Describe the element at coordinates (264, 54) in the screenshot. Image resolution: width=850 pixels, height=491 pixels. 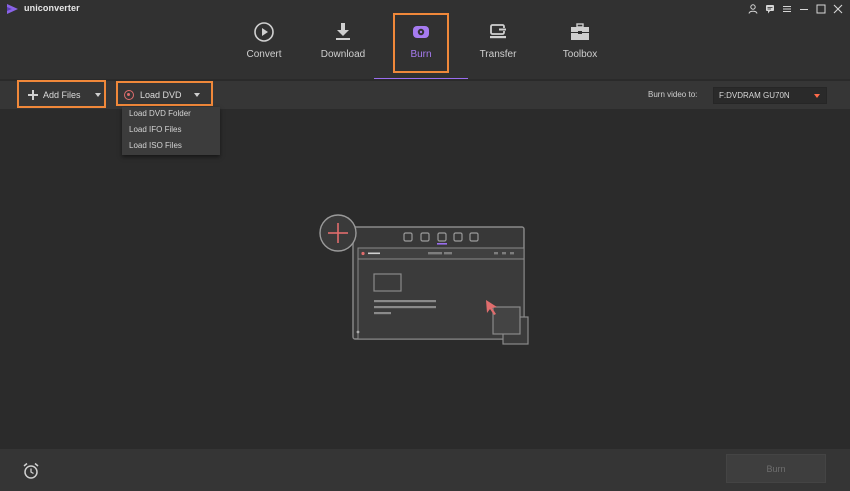
I see `nav-convert-label: Convert` at that location.